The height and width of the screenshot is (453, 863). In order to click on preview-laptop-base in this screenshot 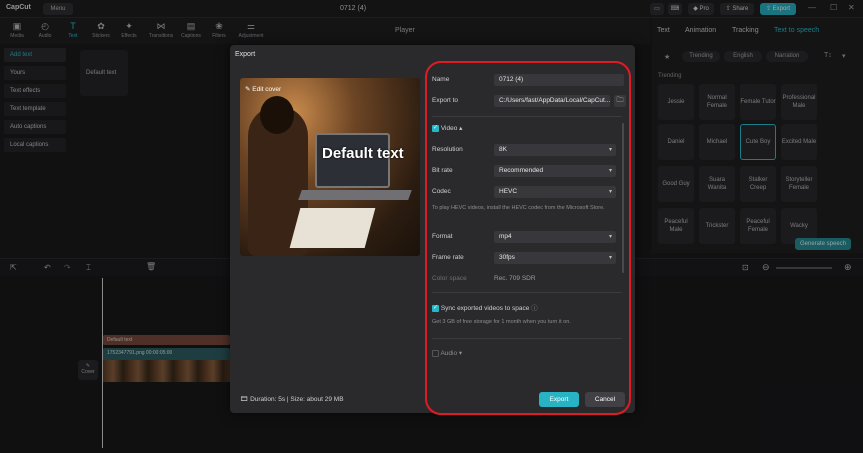, I will do `click(355, 195)`.